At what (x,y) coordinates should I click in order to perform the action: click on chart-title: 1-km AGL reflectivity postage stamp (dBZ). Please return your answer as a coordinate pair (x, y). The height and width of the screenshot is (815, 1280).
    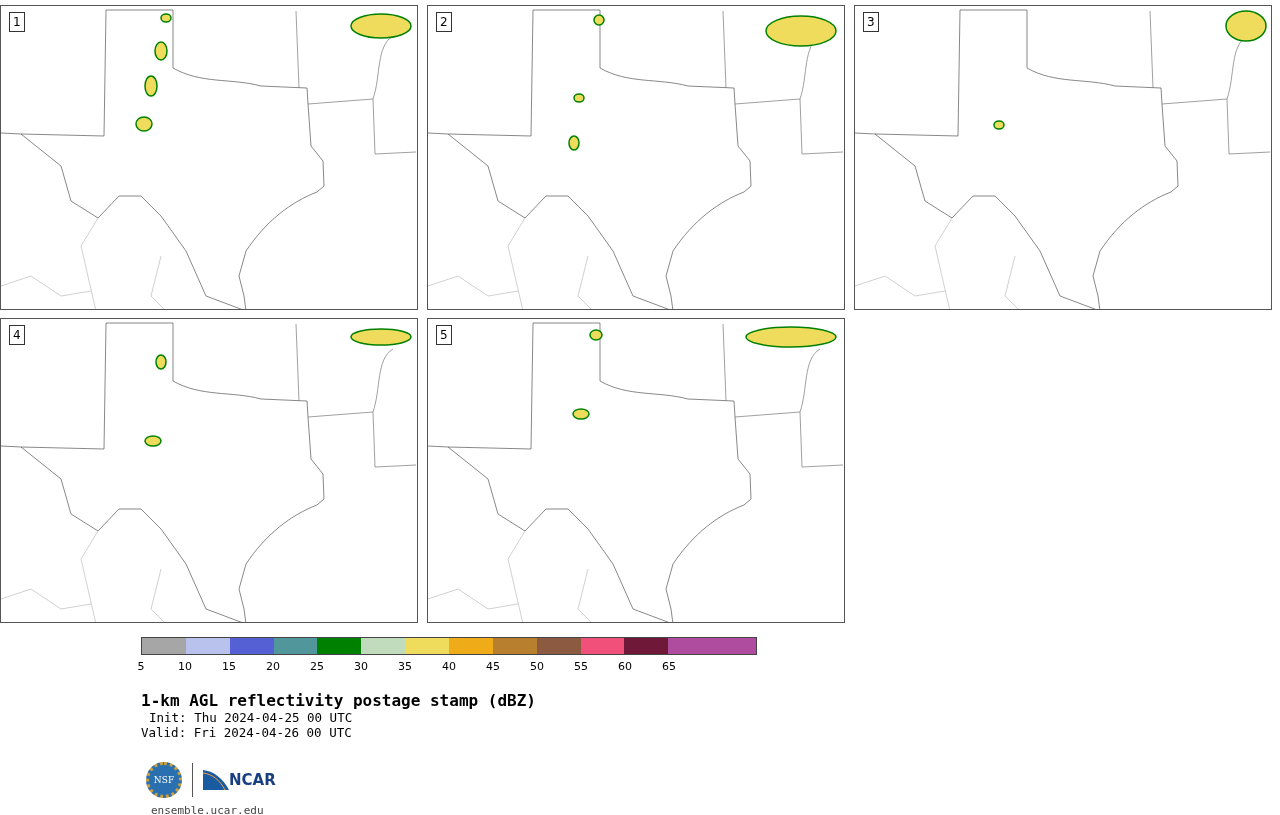
    Looking at the image, I should click on (339, 700).